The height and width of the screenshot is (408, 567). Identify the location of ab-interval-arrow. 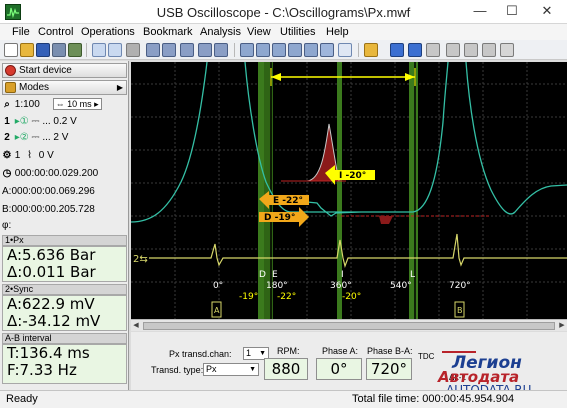
(343, 77).